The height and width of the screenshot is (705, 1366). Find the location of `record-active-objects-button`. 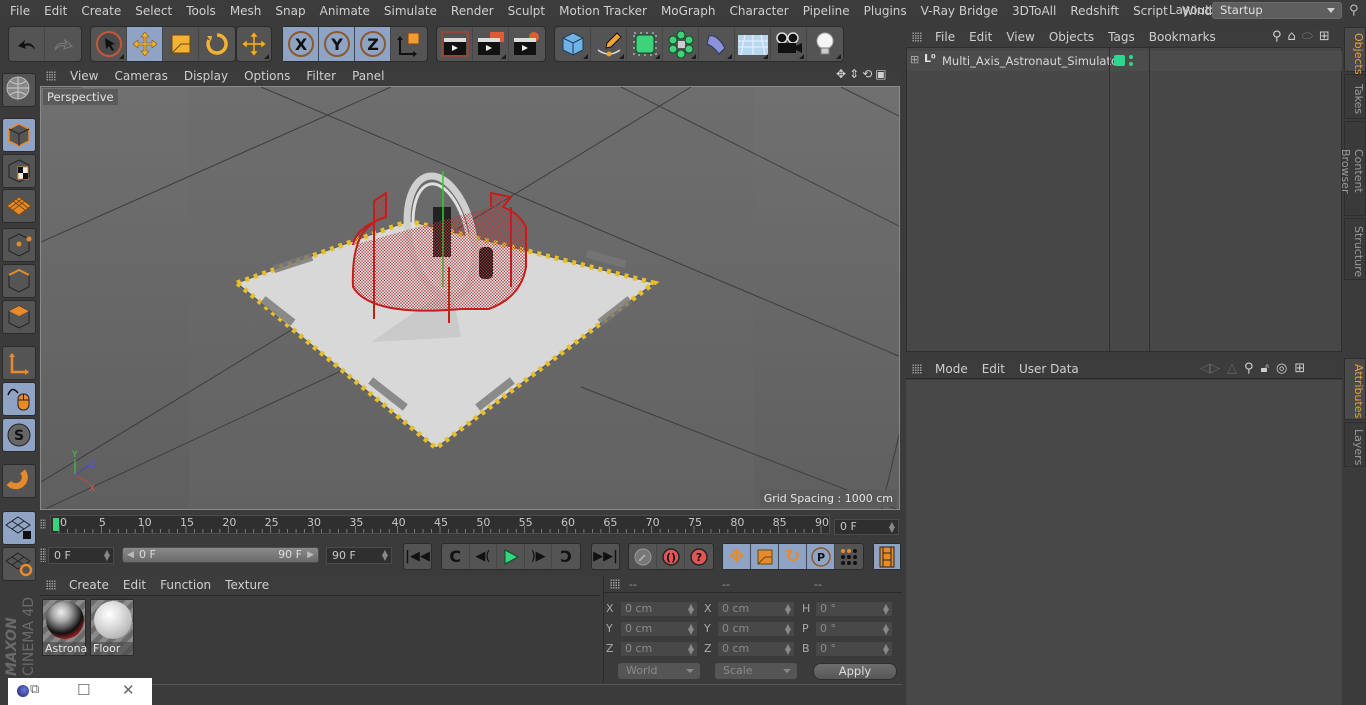

record-active-objects-button is located at coordinates (643, 556).